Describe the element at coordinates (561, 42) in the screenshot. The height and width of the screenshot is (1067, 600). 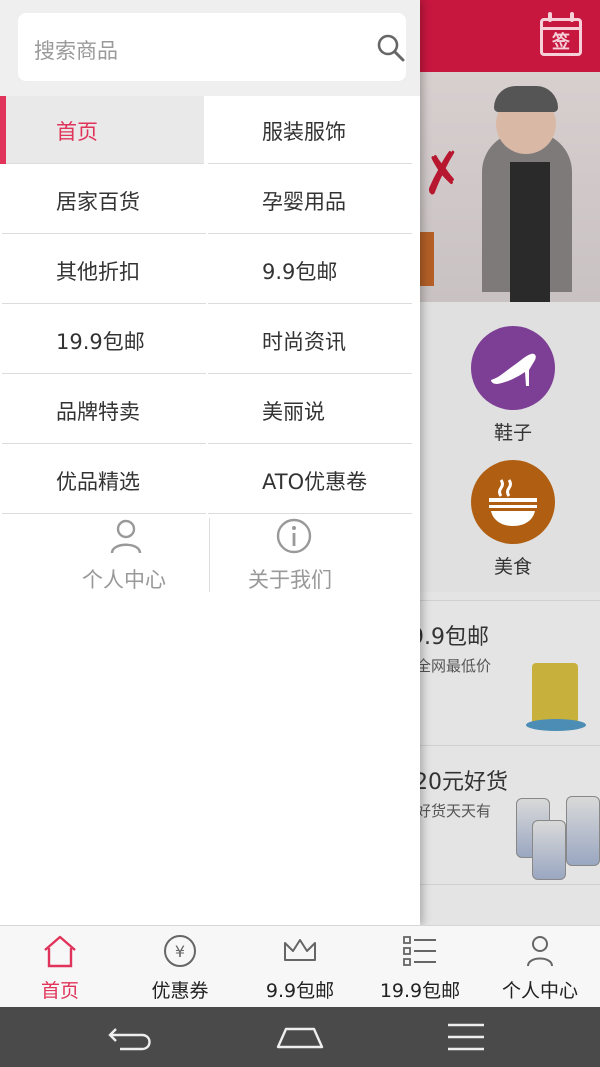
I see `sign-in-label: 签` at that location.